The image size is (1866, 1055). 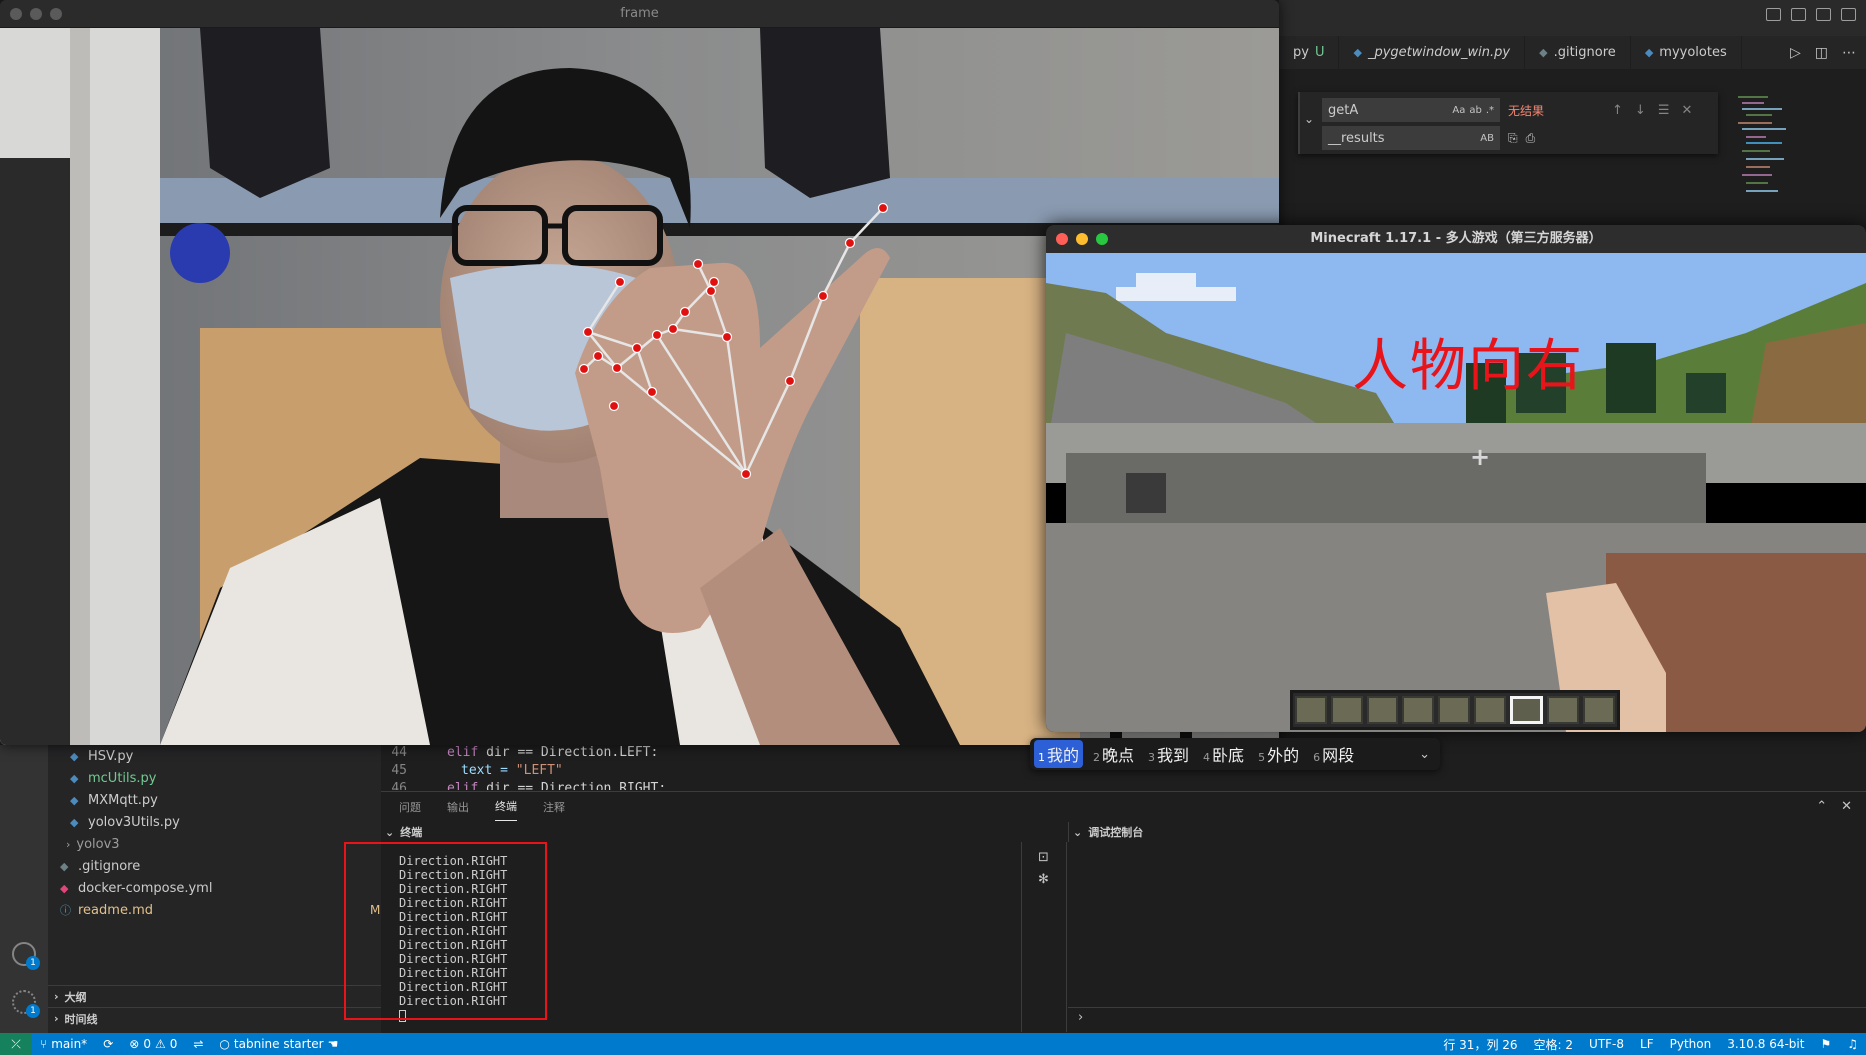 I want to click on ime-candidate: 4 卧底, so click(x=1223, y=754).